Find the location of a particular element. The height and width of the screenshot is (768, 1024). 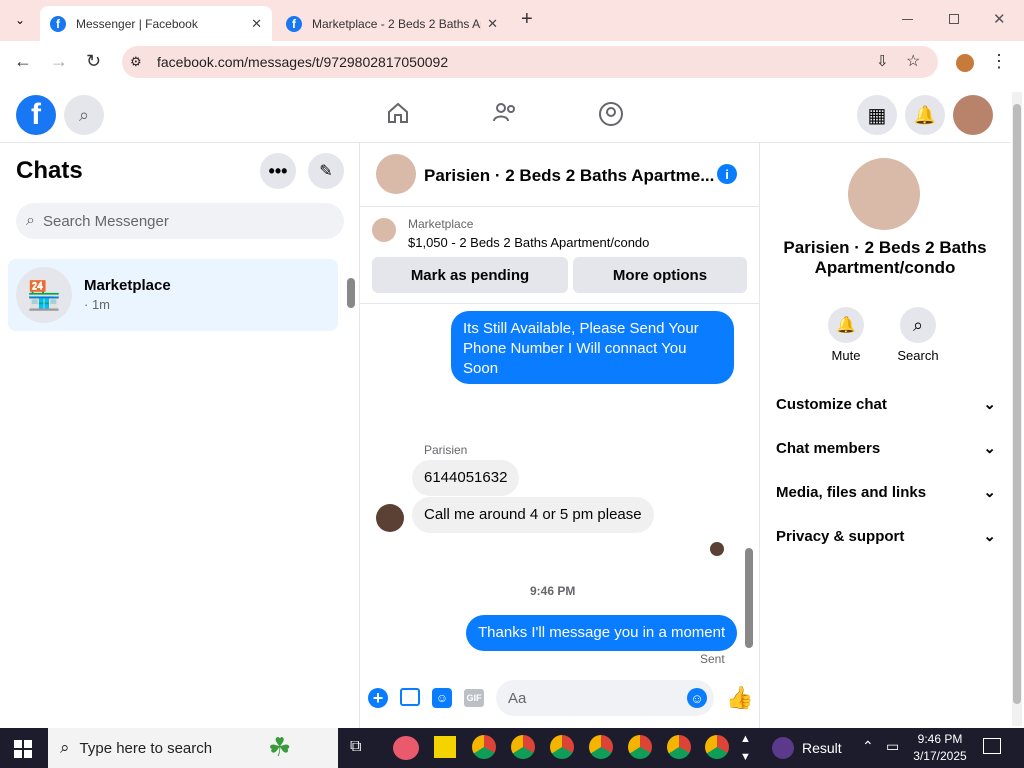

back-arrow-icon: ← is located at coordinates (23, 61).